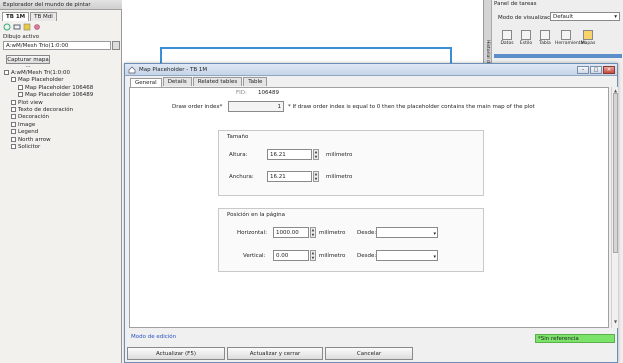  I want to click on tree-item-label: Map Placeholder, so click(41, 80).